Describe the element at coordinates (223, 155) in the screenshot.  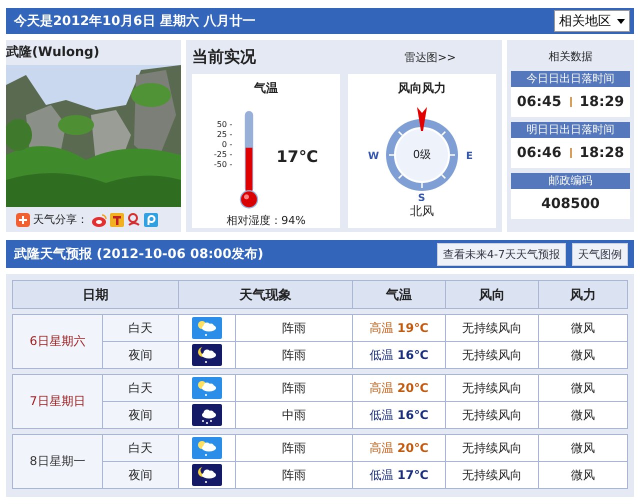
I see `scale-label: -25 -` at that location.